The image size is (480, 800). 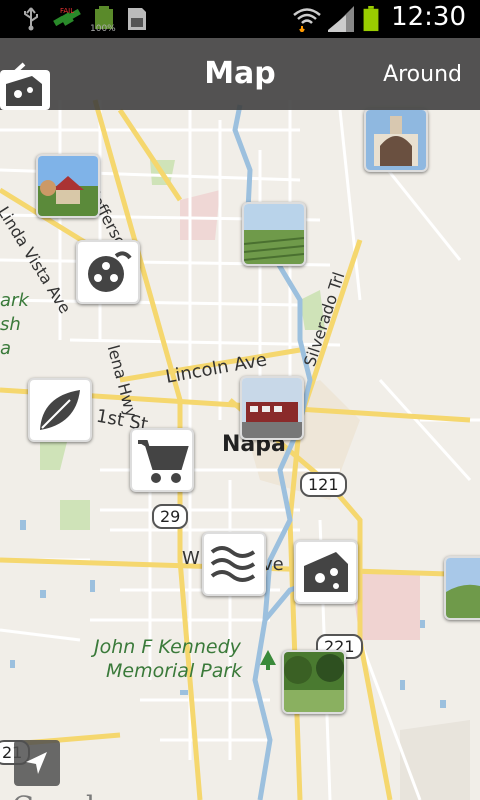 What do you see at coordinates (274, 234) in the screenshot?
I see `photo-marker-vineyard` at bounding box center [274, 234].